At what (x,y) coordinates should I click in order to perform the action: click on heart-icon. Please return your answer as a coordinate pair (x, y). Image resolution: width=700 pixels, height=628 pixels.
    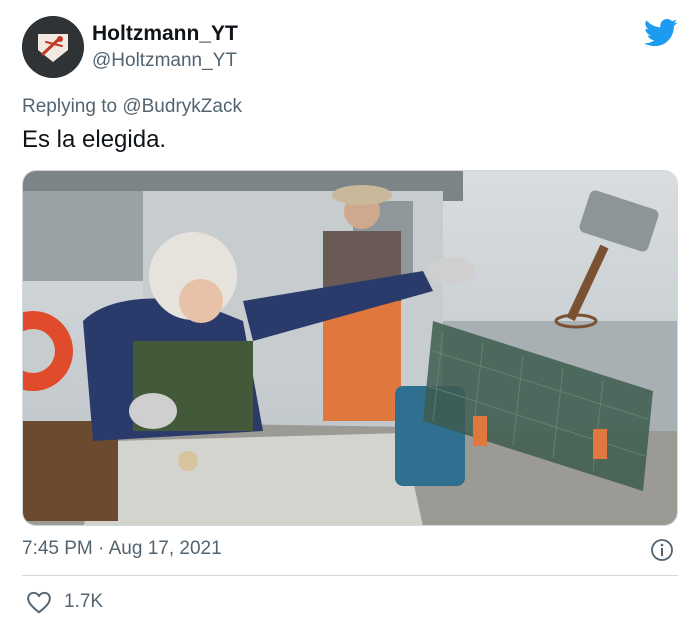
    Looking at the image, I should click on (39, 602).